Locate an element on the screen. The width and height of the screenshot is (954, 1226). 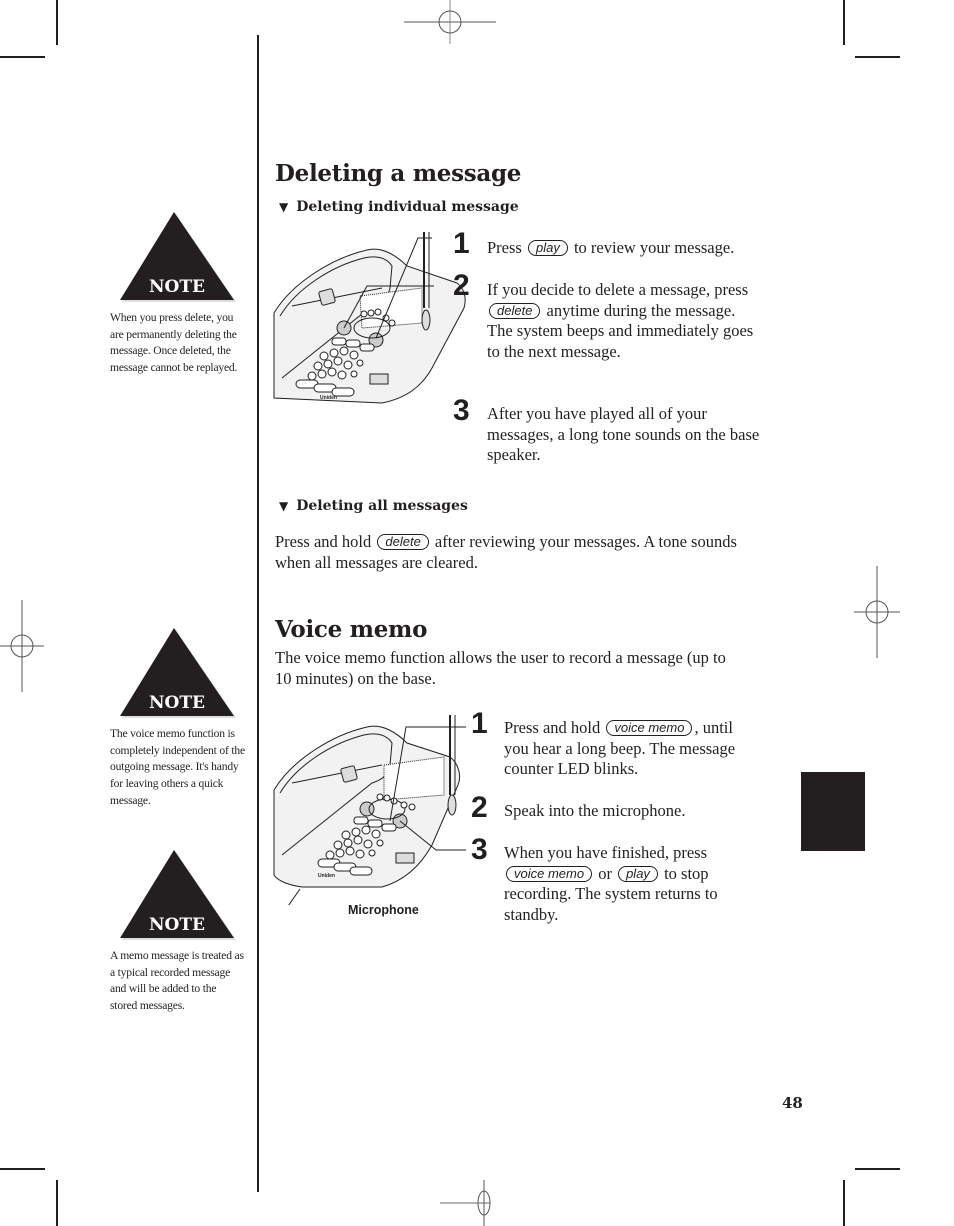
step-text: Speak into the microphone. is located at coordinates (595, 810).